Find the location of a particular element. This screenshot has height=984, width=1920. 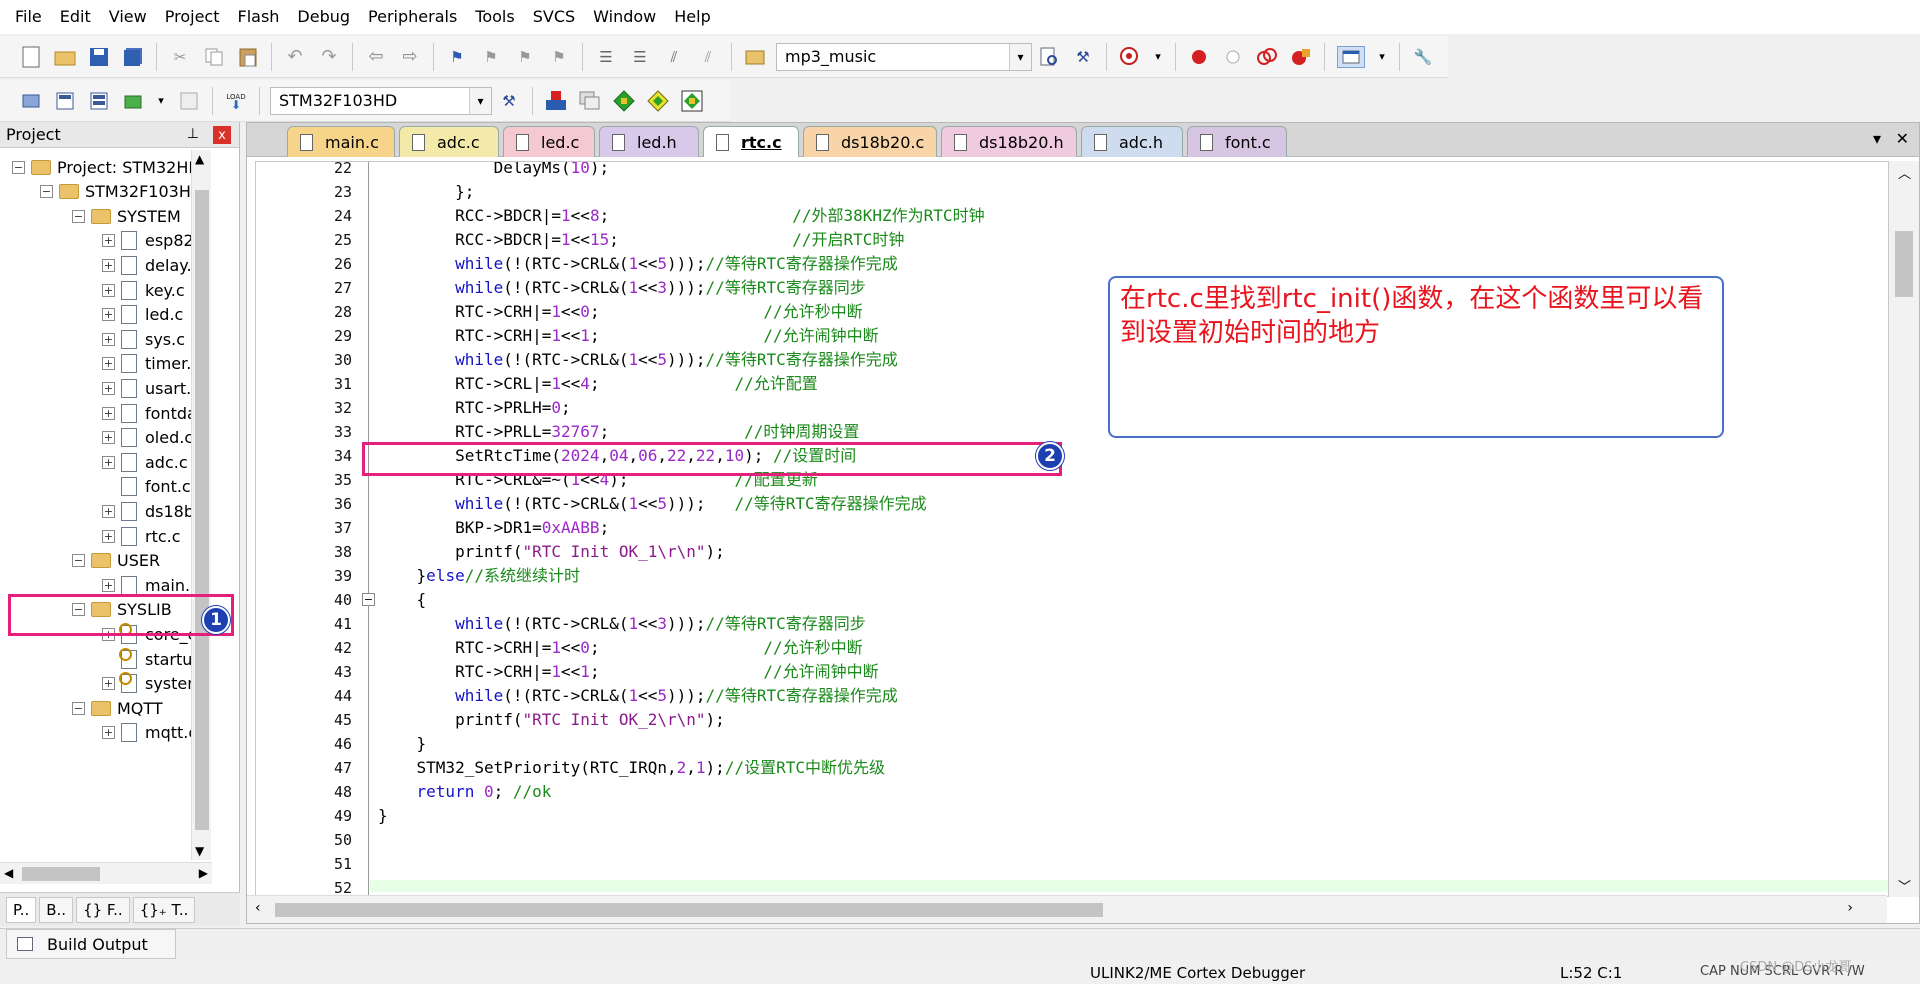

code-line: 46 } is located at coordinates (1072, 744).